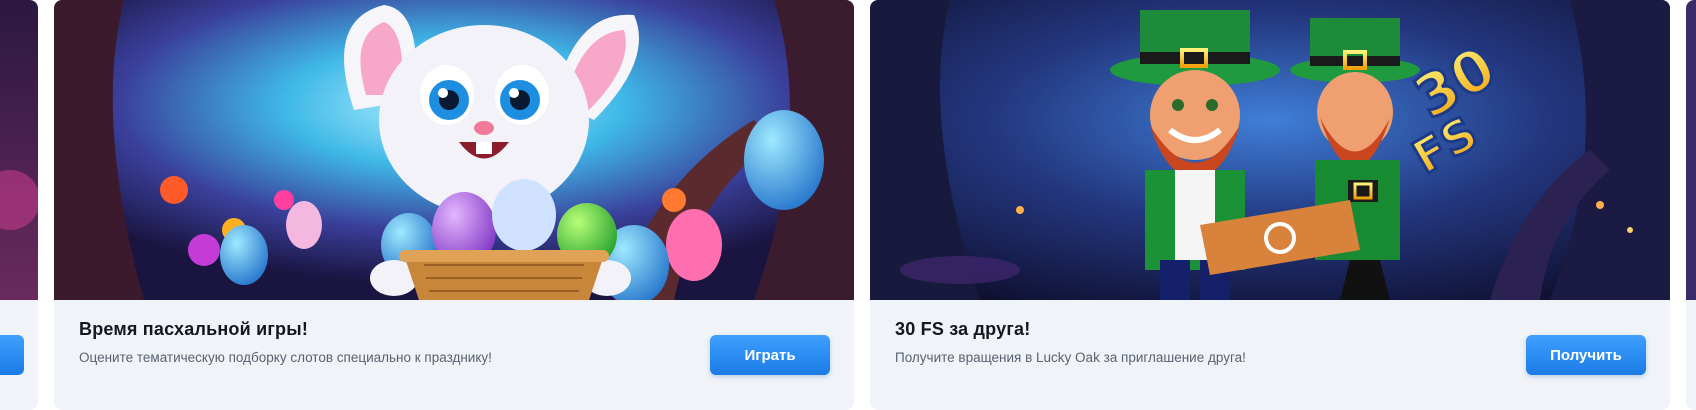 Image resolution: width=1696 pixels, height=410 pixels. What do you see at coordinates (770, 355) in the screenshot?
I see `play-button: Играть` at bounding box center [770, 355].